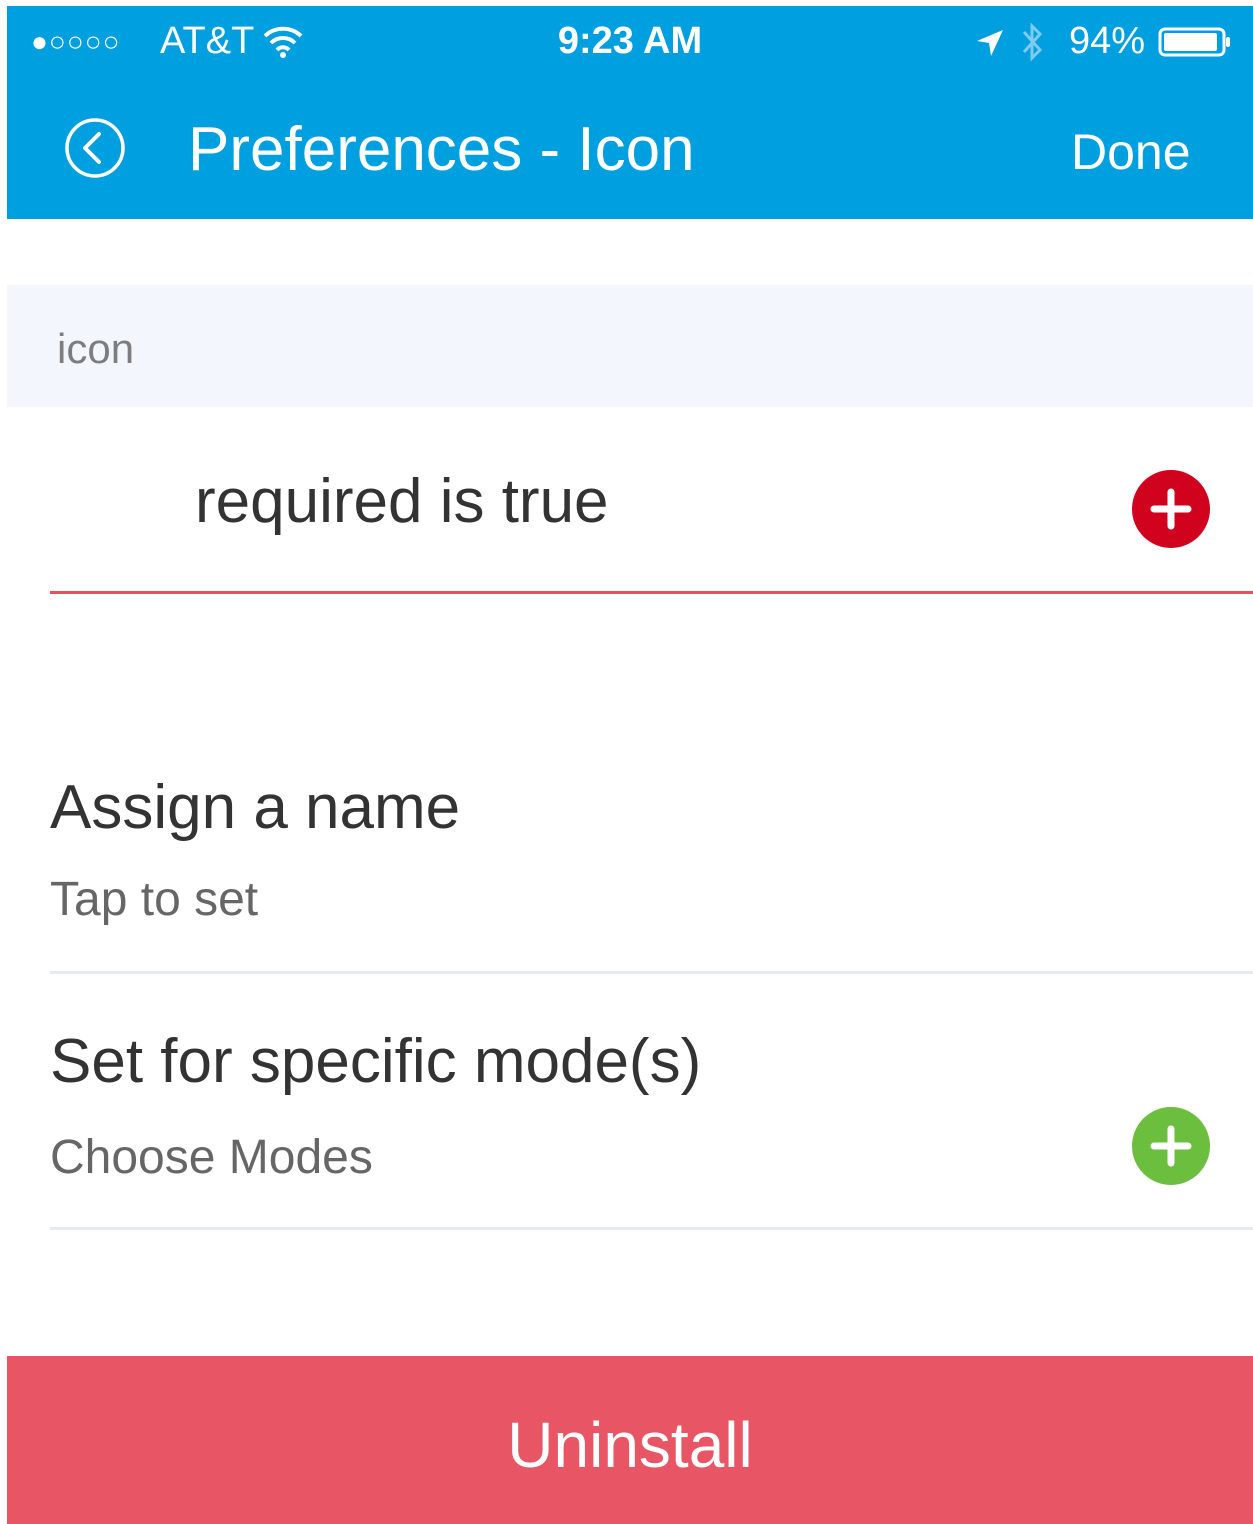 The height and width of the screenshot is (1524, 1253). I want to click on add-mode-icon, so click(1171, 1146).